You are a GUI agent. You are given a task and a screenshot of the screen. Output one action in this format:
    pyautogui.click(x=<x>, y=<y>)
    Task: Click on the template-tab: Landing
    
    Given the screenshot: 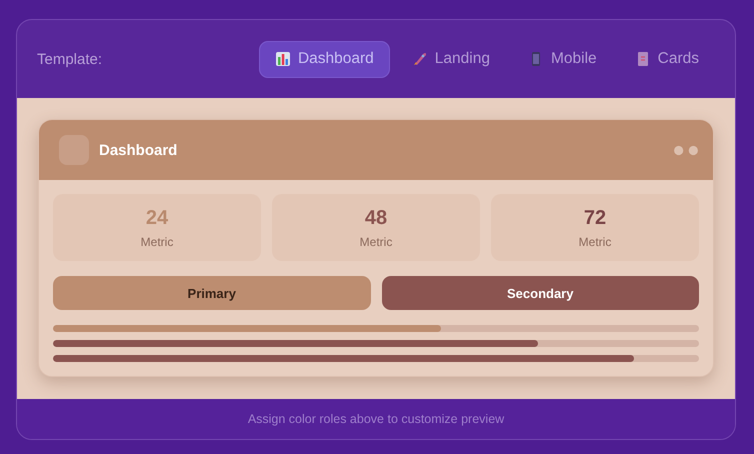 What is the action you would take?
    pyautogui.click(x=451, y=59)
    